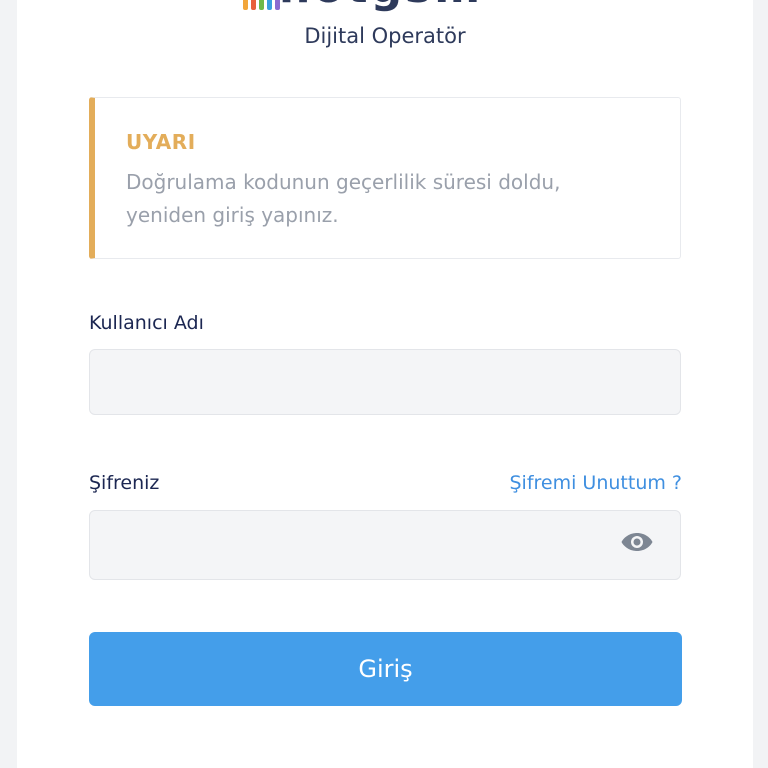  What do you see at coordinates (161, 142) in the screenshot?
I see `alert-title: UYARI` at bounding box center [161, 142].